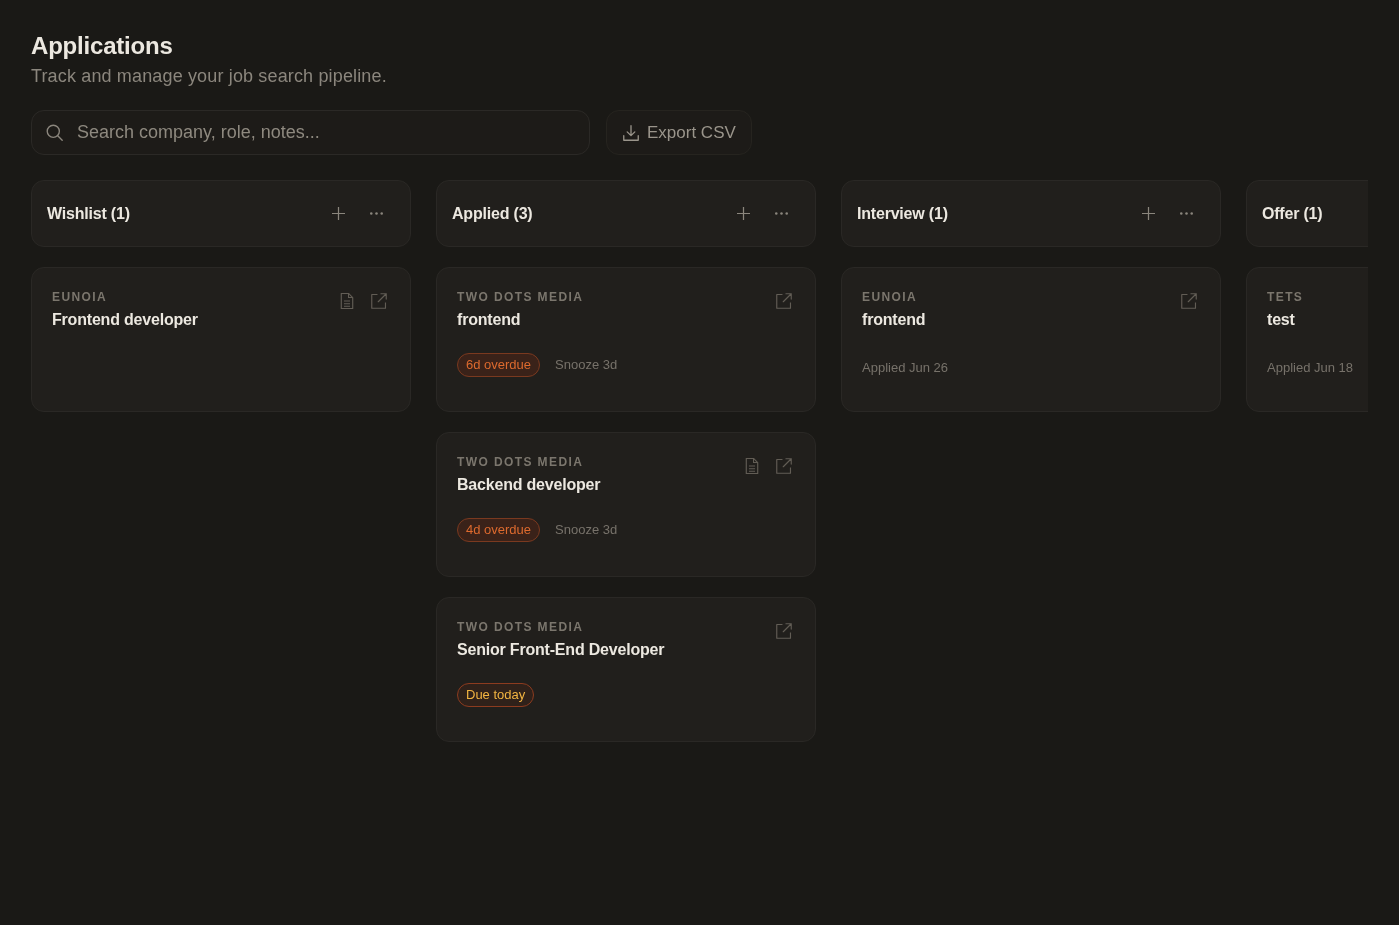 The height and width of the screenshot is (925, 1399). What do you see at coordinates (499, 365) in the screenshot?
I see `due-status-badge: 6d overdue` at bounding box center [499, 365].